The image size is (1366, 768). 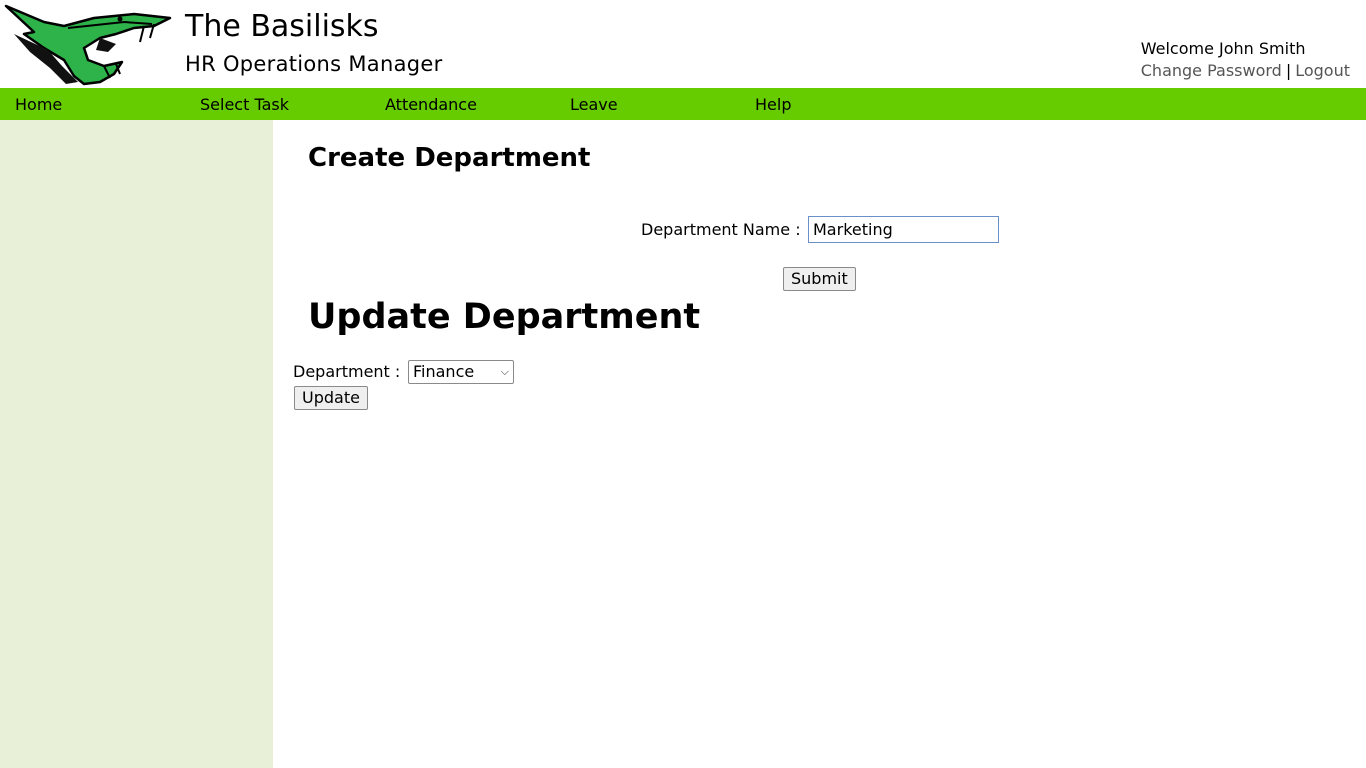 What do you see at coordinates (773, 104) in the screenshot?
I see `nav-item-help: Help` at bounding box center [773, 104].